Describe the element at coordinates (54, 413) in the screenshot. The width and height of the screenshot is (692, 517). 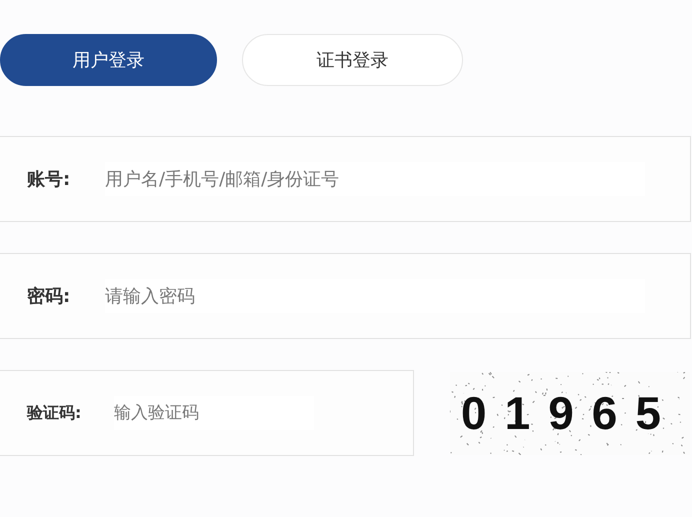
I see `field-label: 验证码:` at that location.